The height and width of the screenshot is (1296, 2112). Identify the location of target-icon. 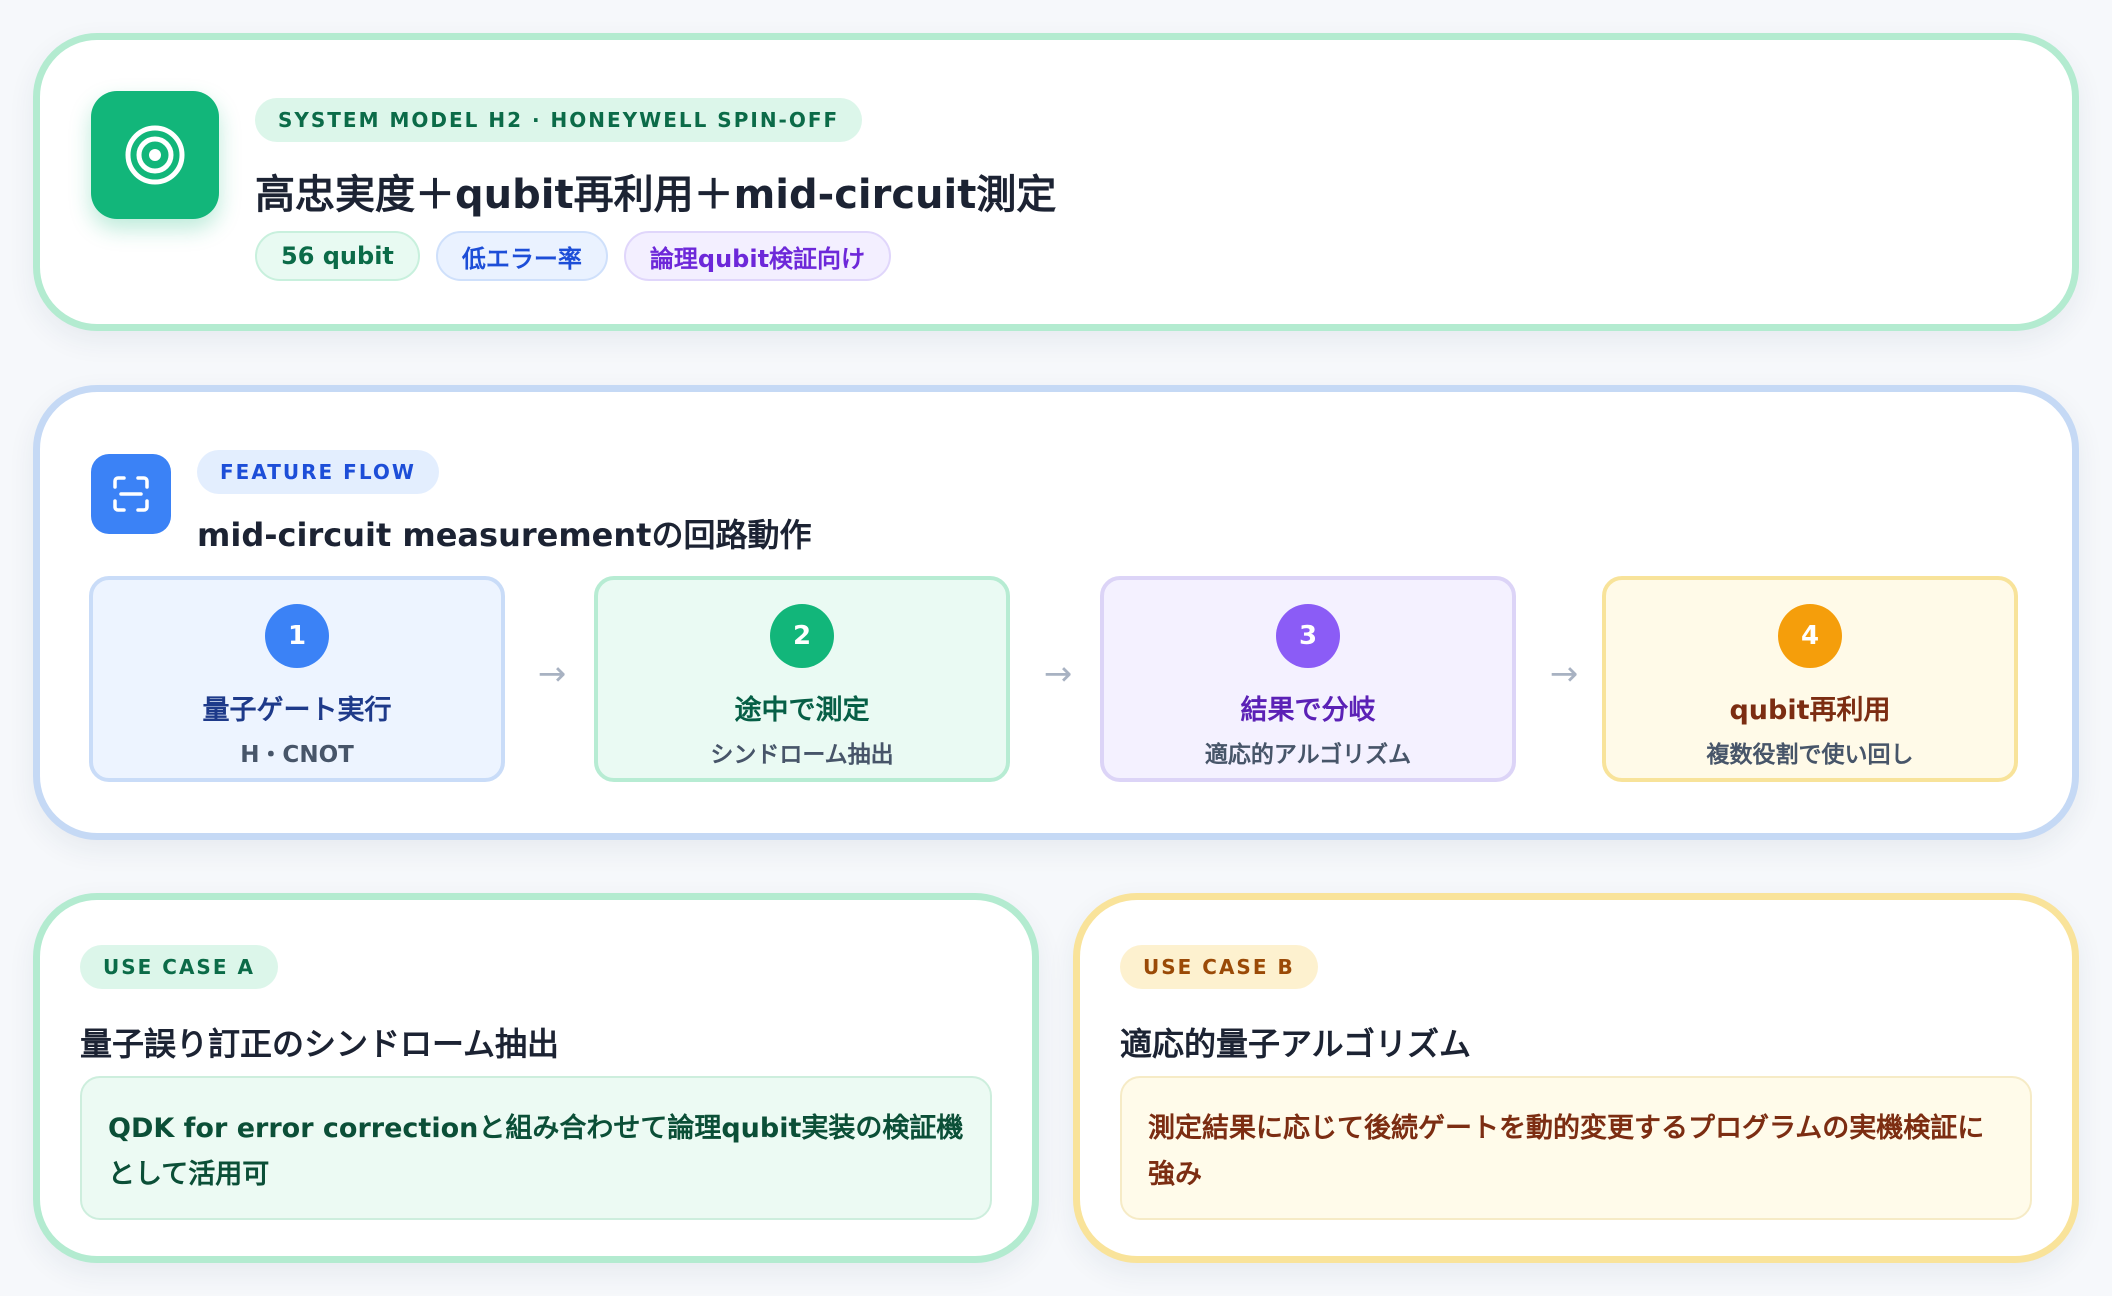
(155, 155).